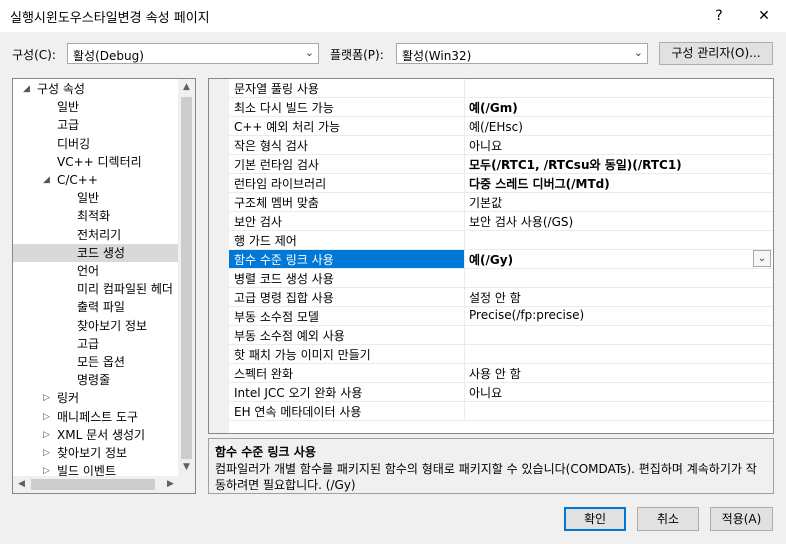  What do you see at coordinates (575, 164) in the screenshot?
I see `property-value: 모두(/RTC1, /RTCsu와 동일)(/RTC1)` at bounding box center [575, 164].